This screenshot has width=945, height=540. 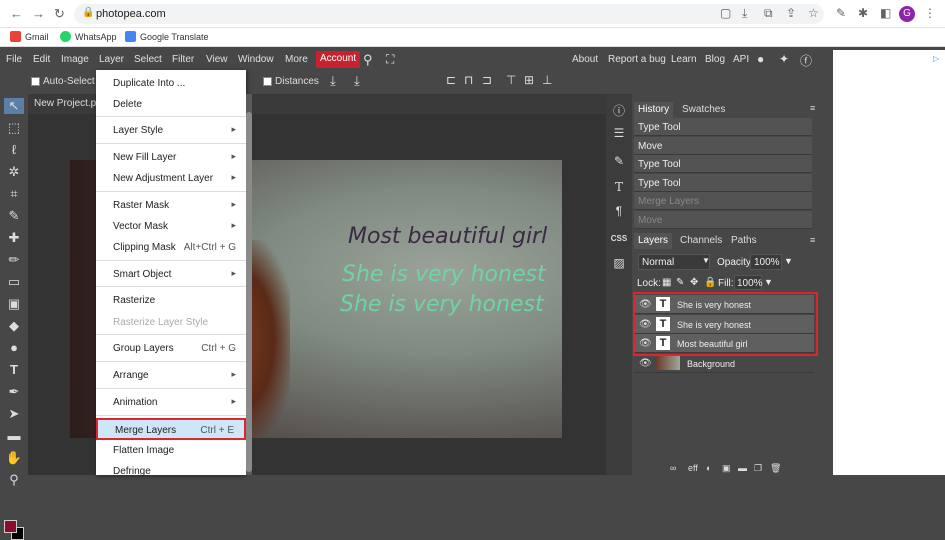 What do you see at coordinates (742, 468) in the screenshot?
I see `group-folder-icon: ▬` at bounding box center [742, 468].